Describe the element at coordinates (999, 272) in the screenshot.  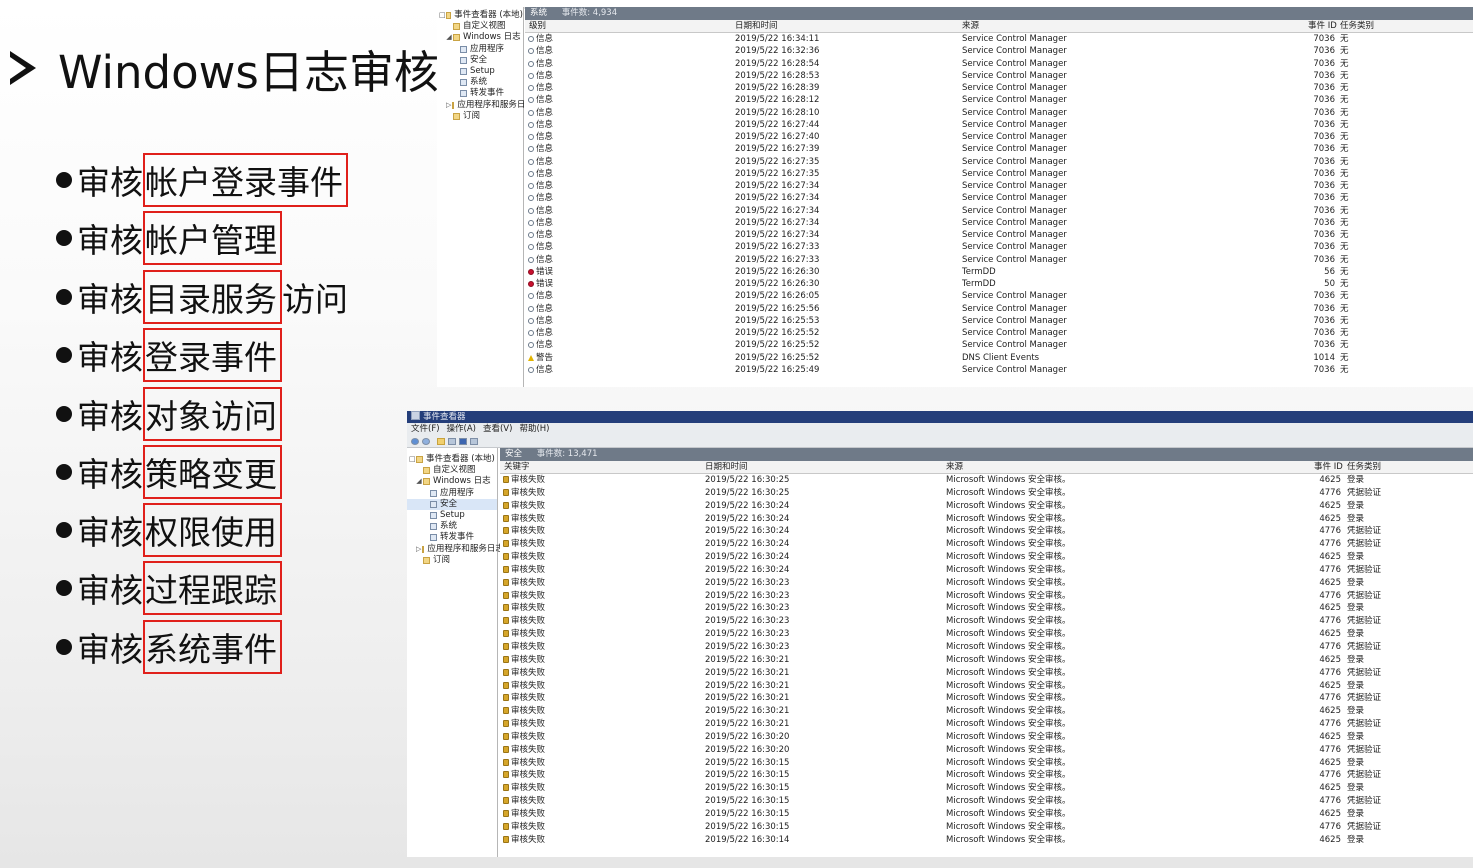
I see `table-row: 错误 2019/5/22 16:26:30 TermDD 56 无` at that location.